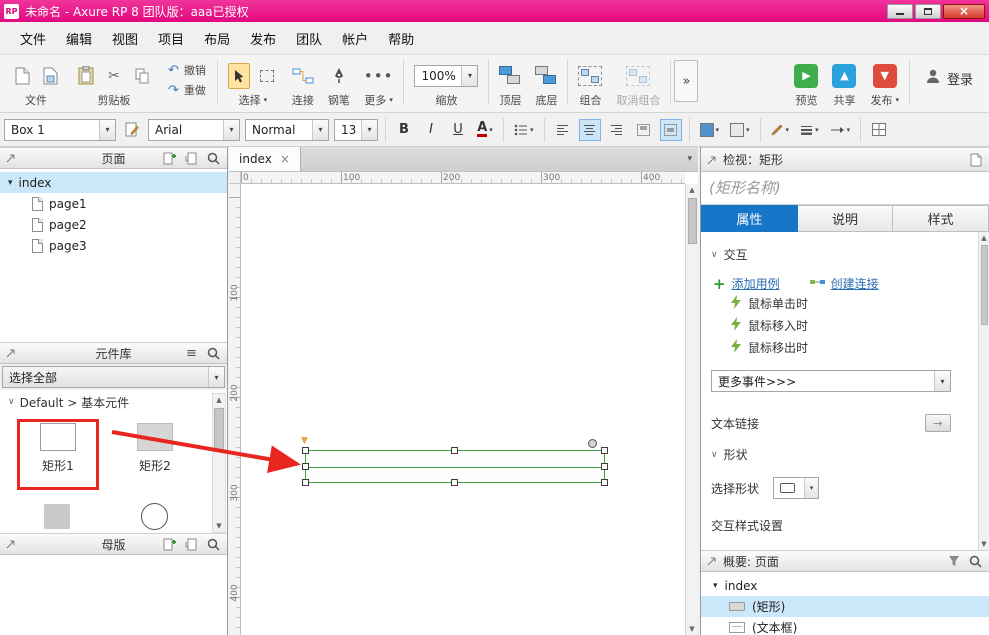 Image resolution: width=989 pixels, height=635 pixels. Describe the element at coordinates (58, 437) in the screenshot. I see `widget-rect1-icon` at that location.